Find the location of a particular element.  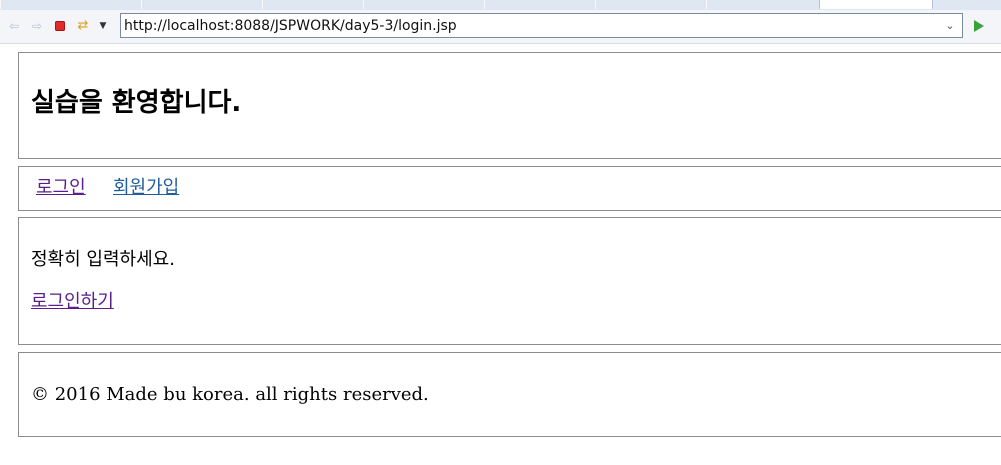

forward-arrow-icon: ⇨ is located at coordinates (37, 26).